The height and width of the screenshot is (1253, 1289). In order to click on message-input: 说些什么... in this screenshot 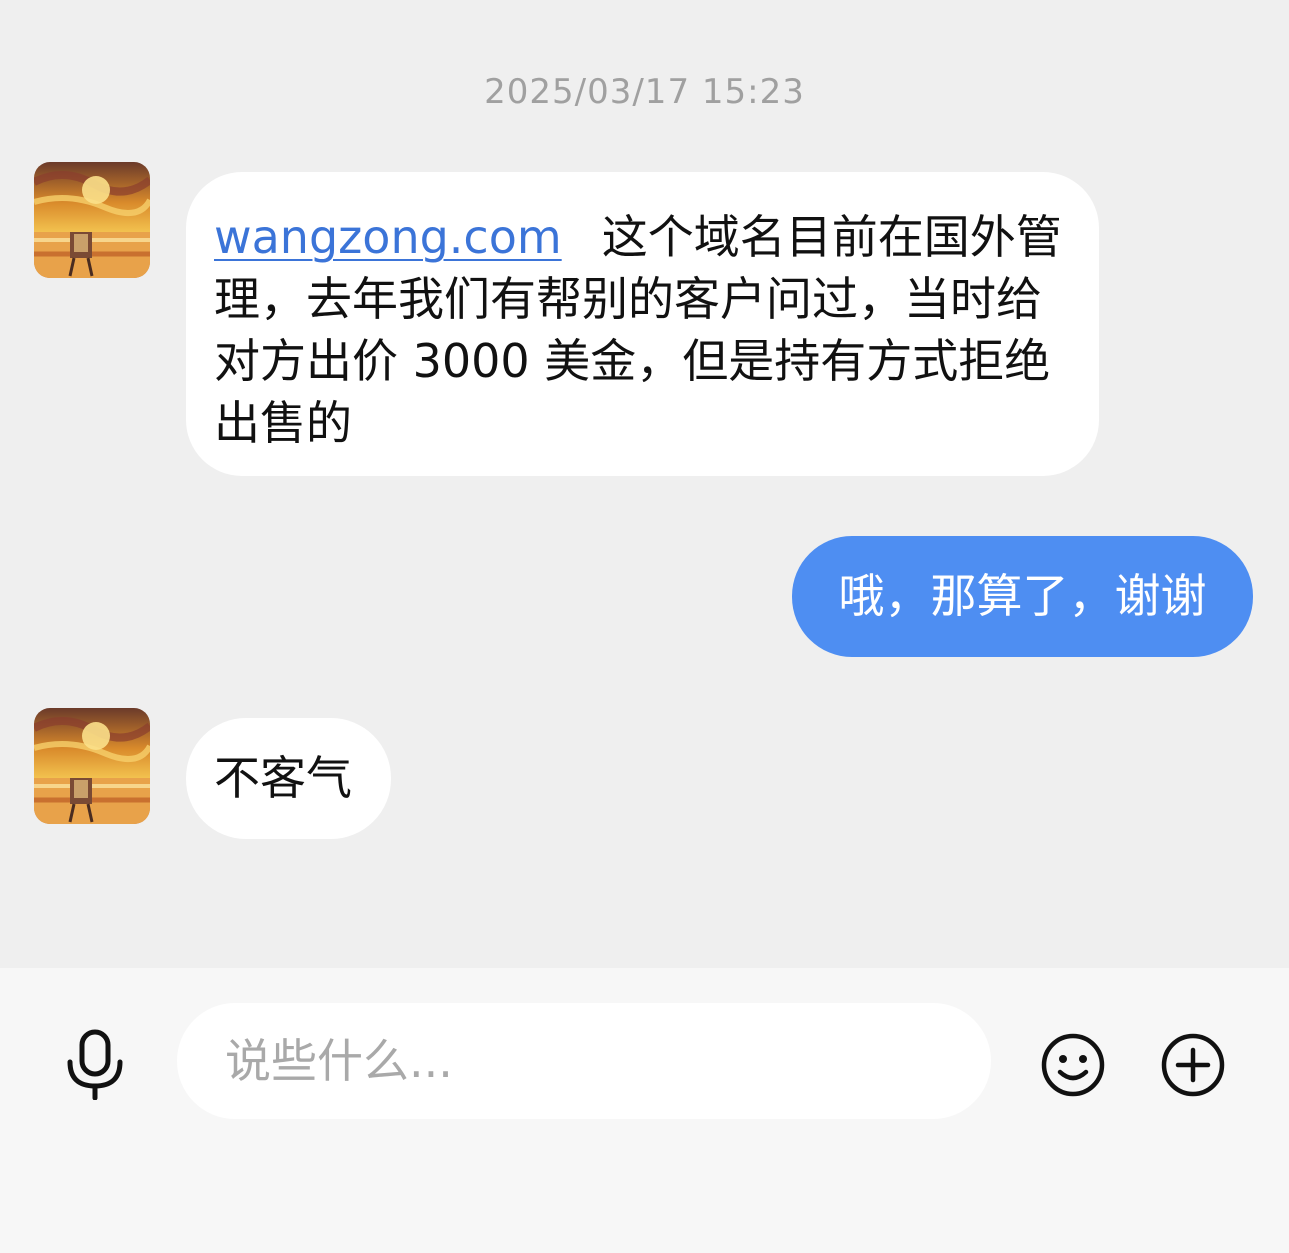, I will do `click(584, 1061)`.